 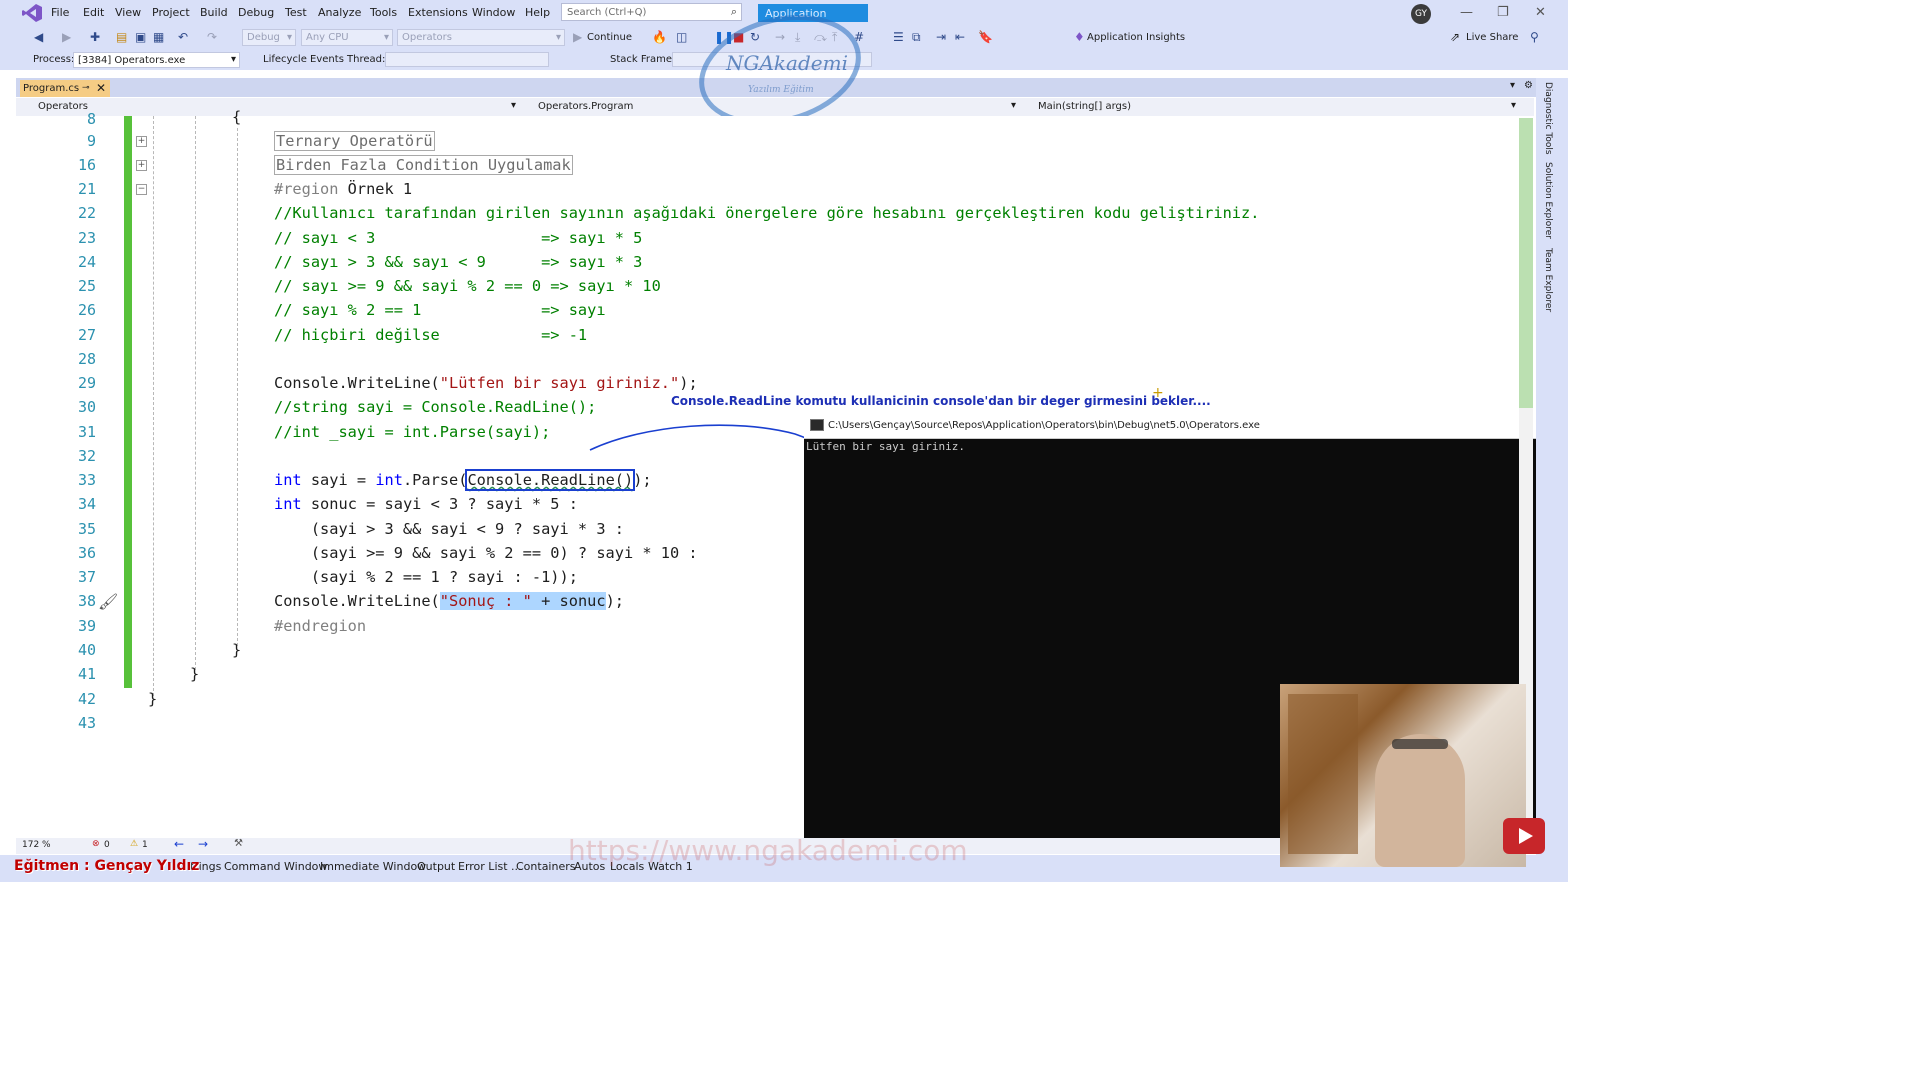 I want to click on code-token: sayi =, so click(x=338, y=480).